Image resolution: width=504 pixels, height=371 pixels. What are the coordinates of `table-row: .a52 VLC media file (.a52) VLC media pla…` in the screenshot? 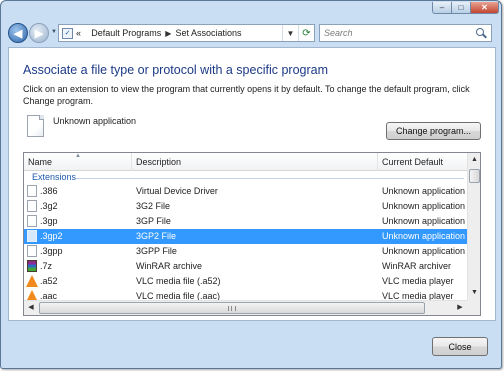 It's located at (245, 281).